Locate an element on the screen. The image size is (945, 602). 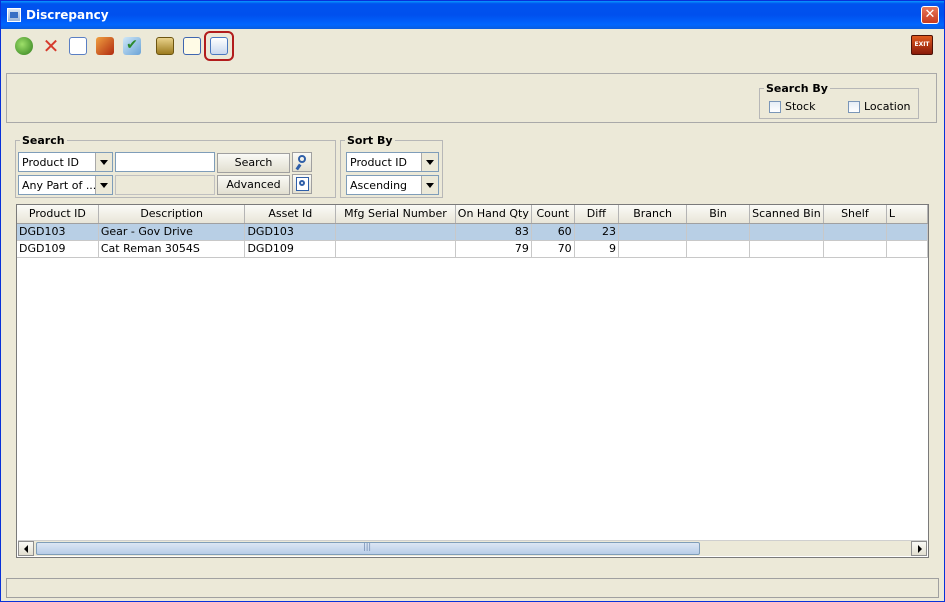
horizontal-scrollbar is located at coordinates (472, 548).